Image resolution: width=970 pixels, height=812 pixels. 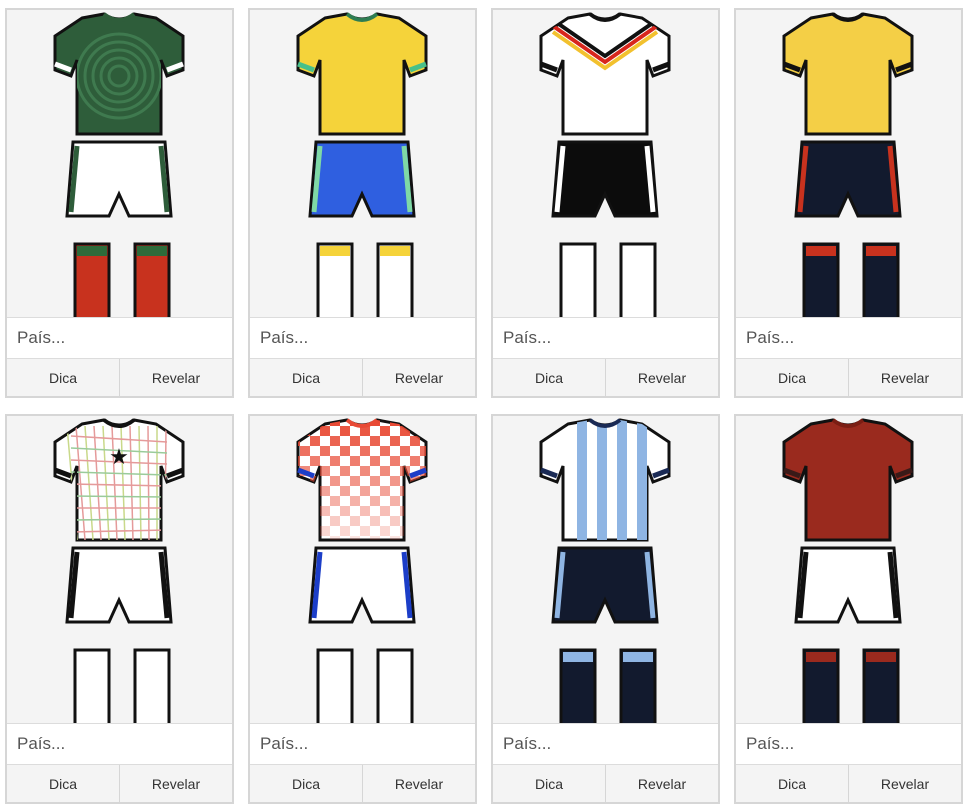 I want to click on kit-svg: ★, so click(x=119, y=570).